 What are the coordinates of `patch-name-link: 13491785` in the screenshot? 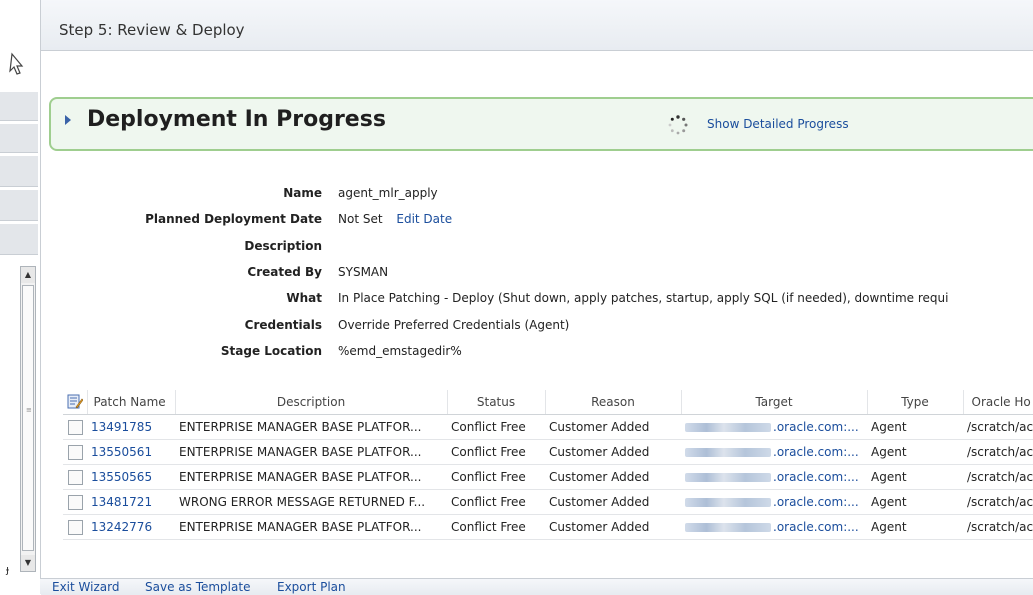 It's located at (121, 427).